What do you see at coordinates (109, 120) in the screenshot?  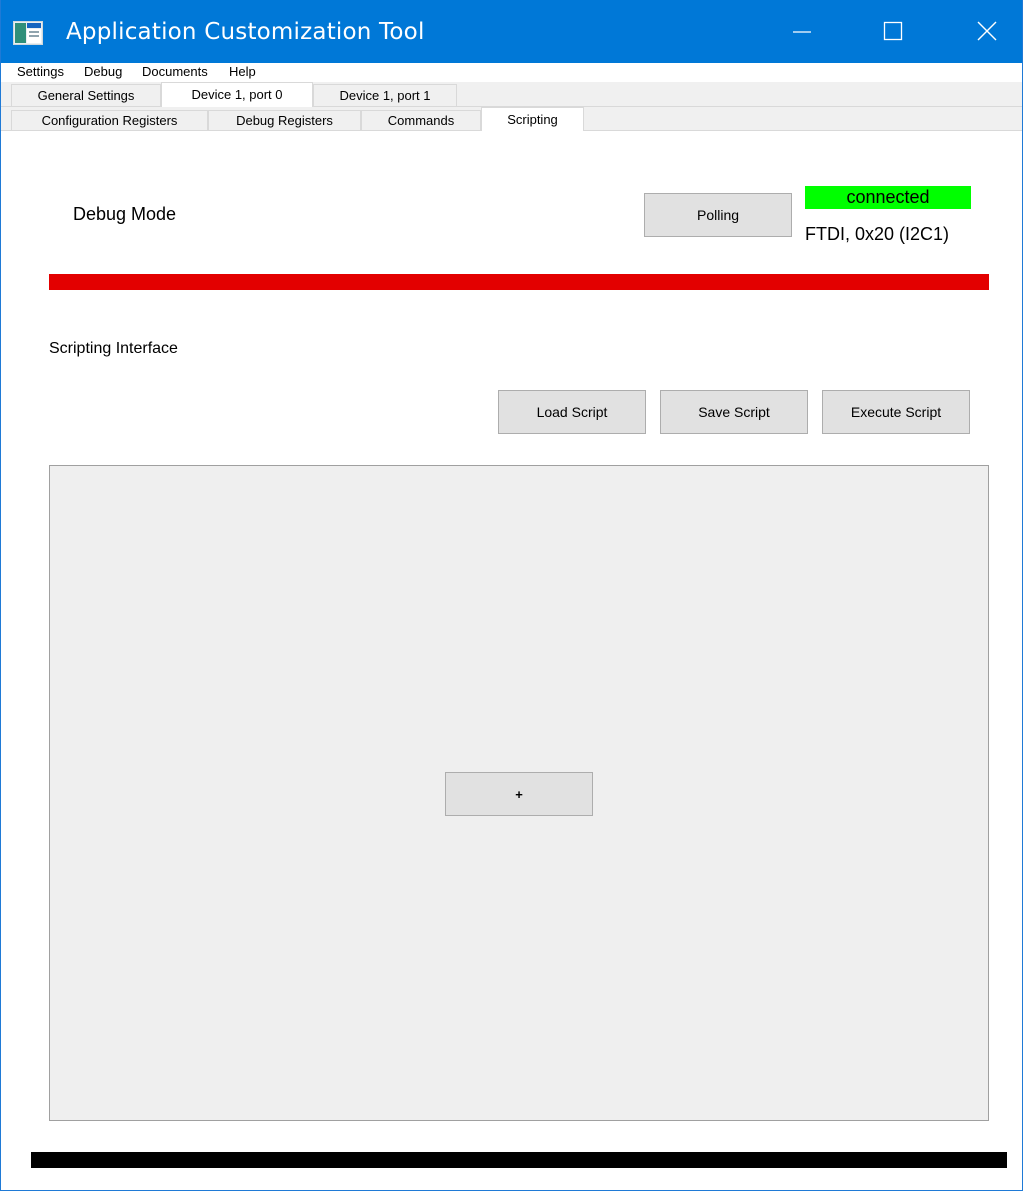 I see `tab-configuration-registers: Configuration Registers` at bounding box center [109, 120].